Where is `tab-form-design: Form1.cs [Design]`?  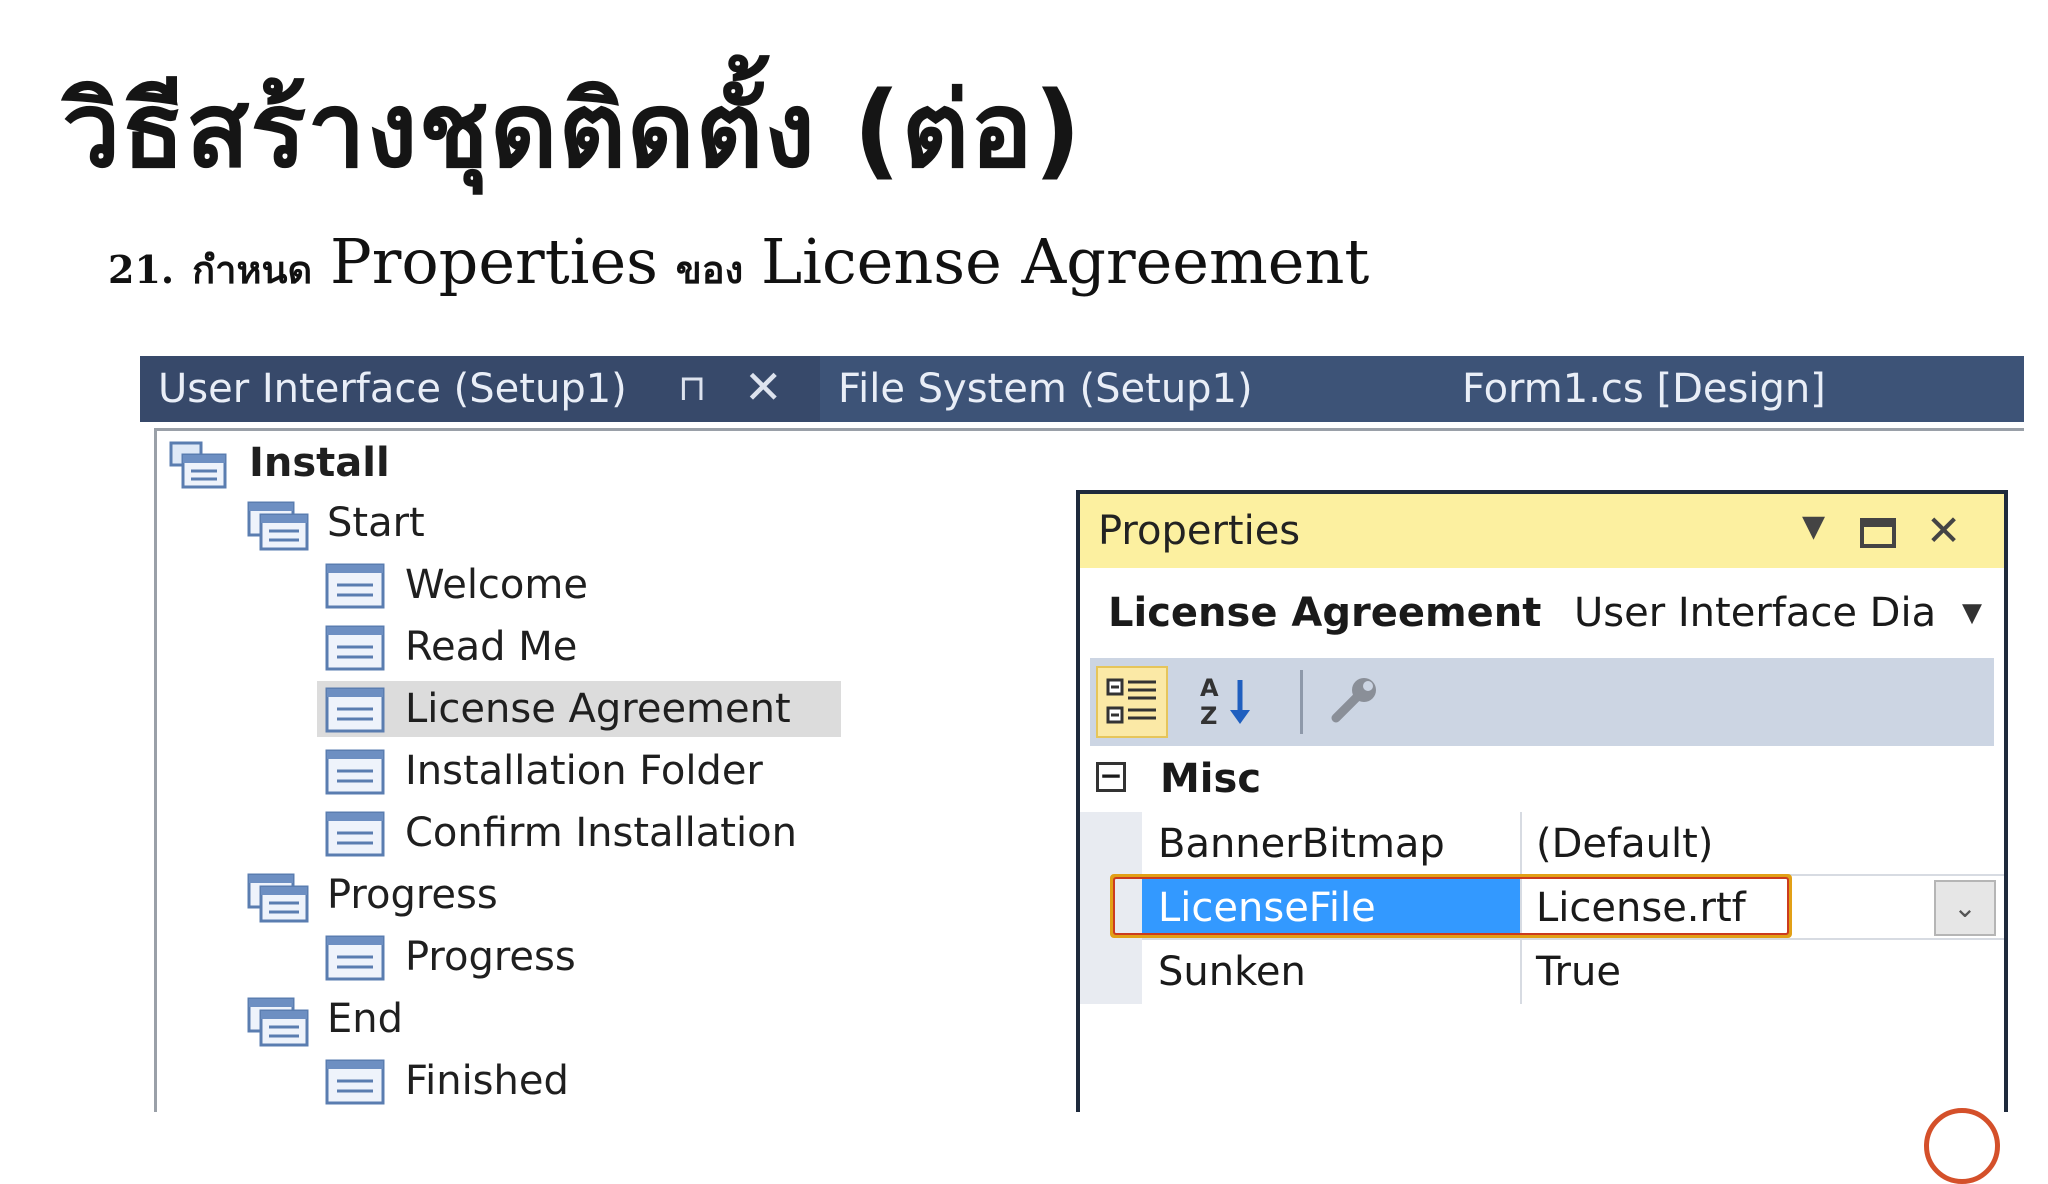
tab-form-design: Form1.cs [Design] is located at coordinates (1644, 389).